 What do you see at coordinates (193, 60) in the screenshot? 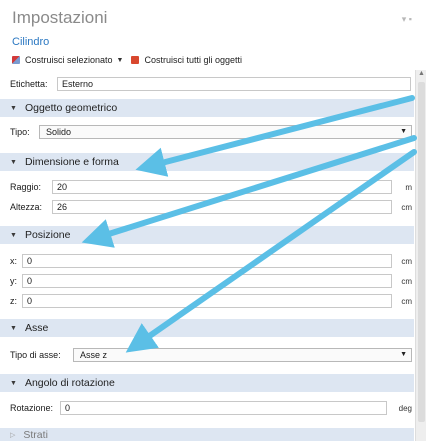
I see `build-all-button: Costruisci tutti gli oggetti` at bounding box center [193, 60].